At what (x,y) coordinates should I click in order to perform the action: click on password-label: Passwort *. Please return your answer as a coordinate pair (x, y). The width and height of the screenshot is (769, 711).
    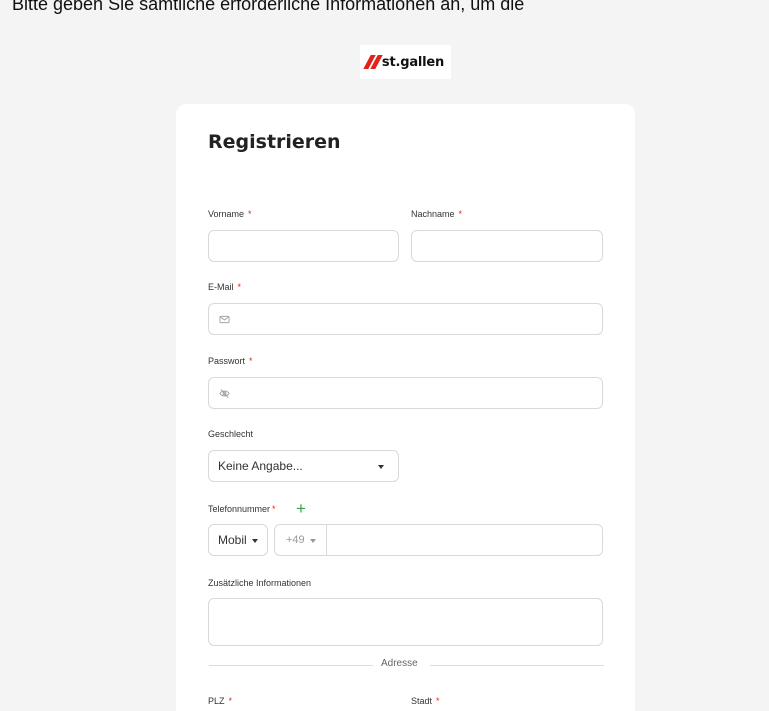
    Looking at the image, I should click on (230, 361).